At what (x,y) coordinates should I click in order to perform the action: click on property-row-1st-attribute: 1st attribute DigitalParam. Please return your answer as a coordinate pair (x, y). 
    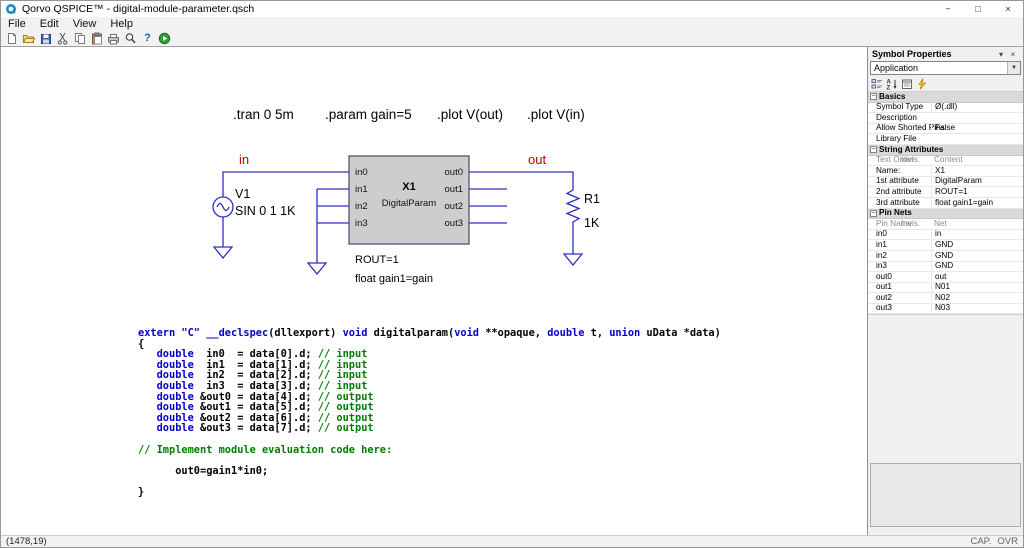
    Looking at the image, I should click on (945, 182).